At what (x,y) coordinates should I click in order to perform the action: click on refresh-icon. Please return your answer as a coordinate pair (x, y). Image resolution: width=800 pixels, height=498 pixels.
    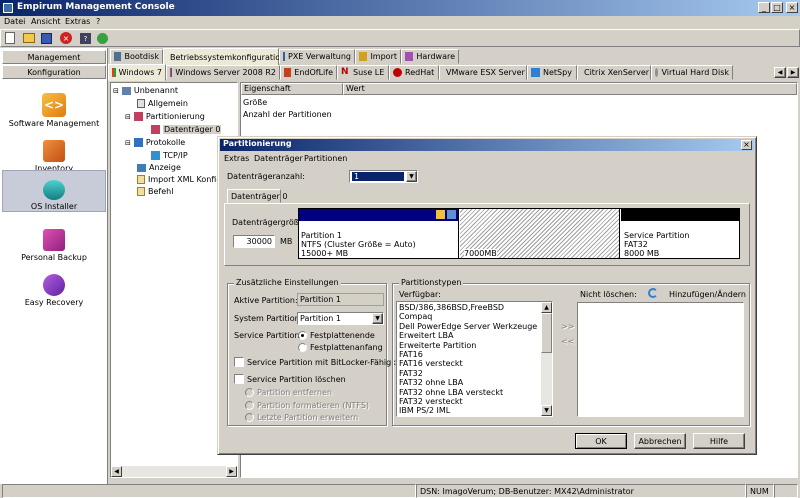
    Looking at the image, I should click on (653, 293).